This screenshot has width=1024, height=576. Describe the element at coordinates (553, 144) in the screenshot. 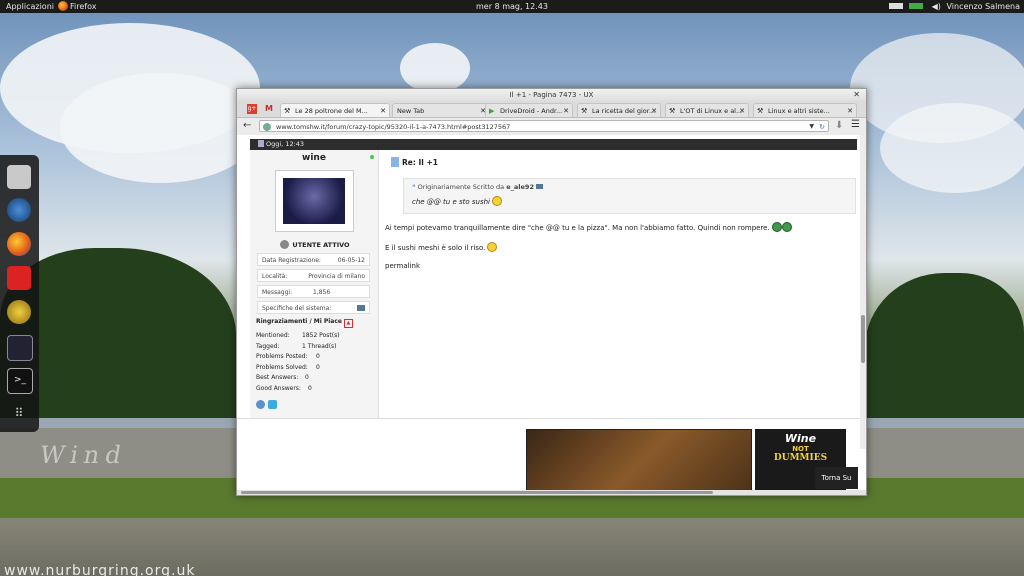

I see `post-date-bar: Oggi, 12:43` at that location.